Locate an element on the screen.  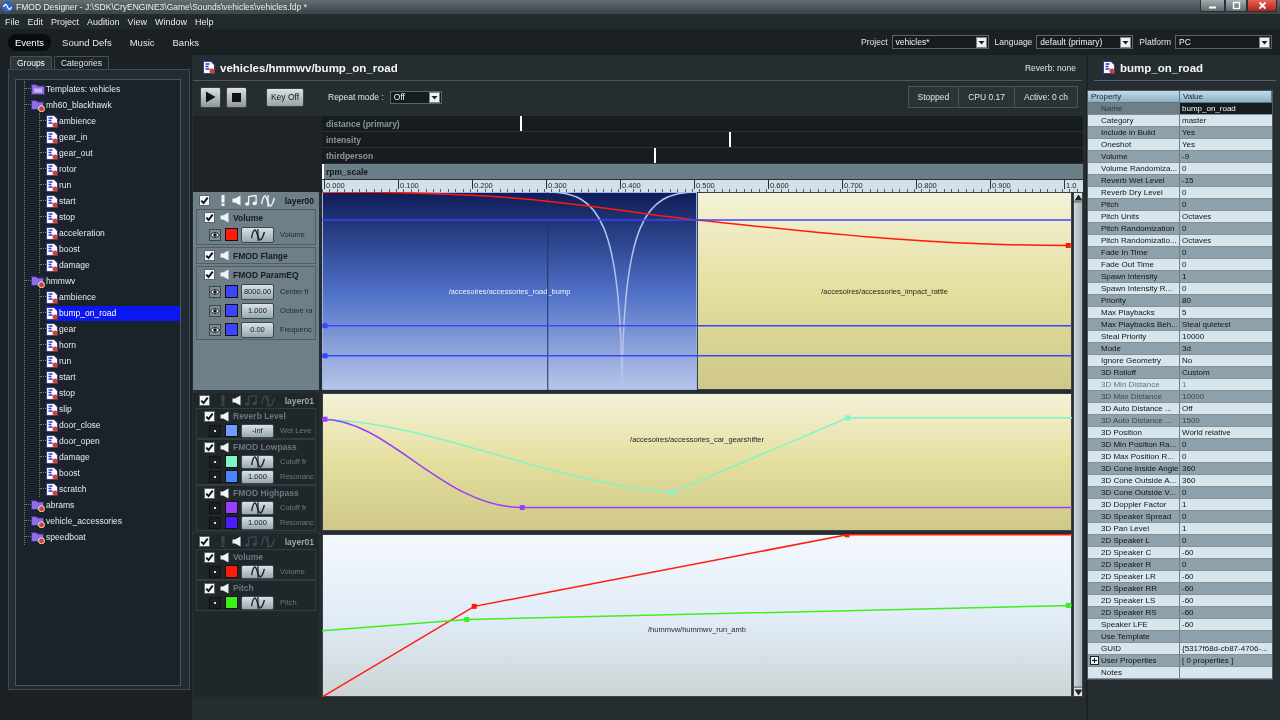
tree-item: horn is located at coordinates (62, 345).